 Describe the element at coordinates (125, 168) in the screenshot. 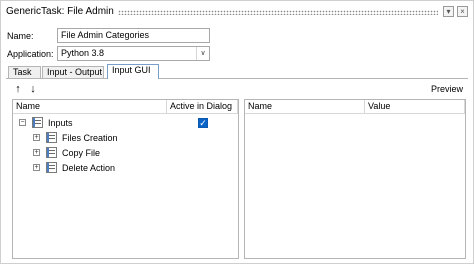

I see `tree-row-delete-action: + Delete Action` at that location.